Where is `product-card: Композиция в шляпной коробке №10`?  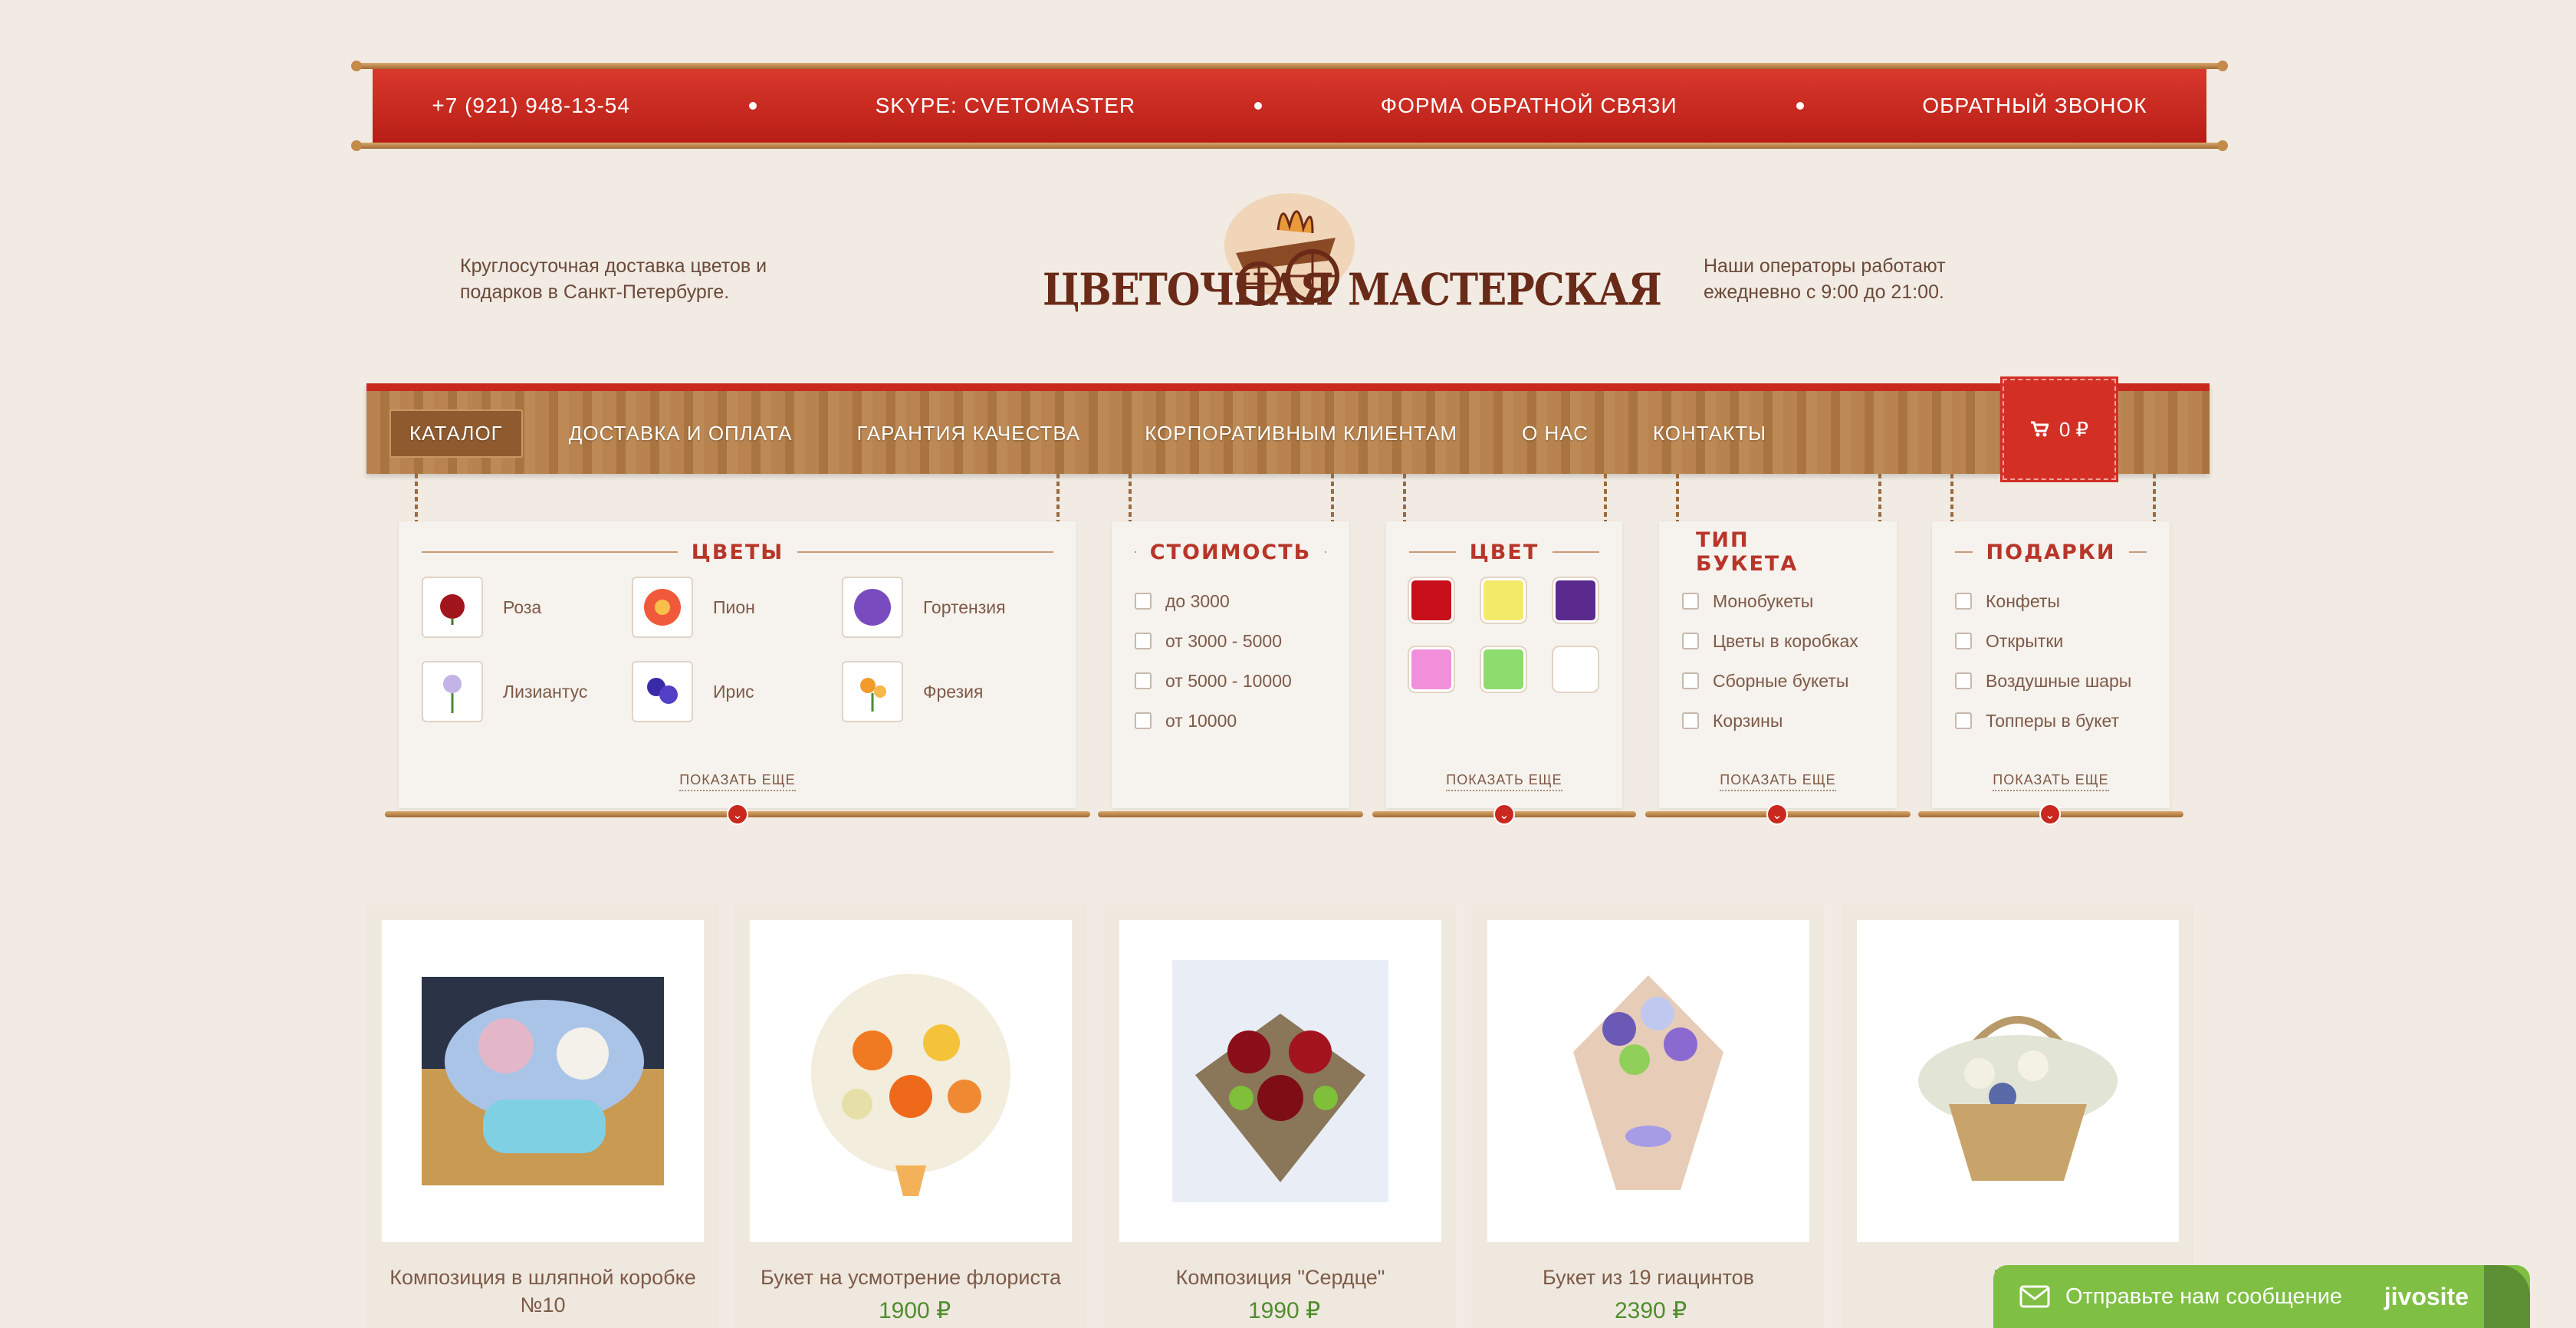
product-card: Композиция в шляпной коробке №10 is located at coordinates (542, 1116).